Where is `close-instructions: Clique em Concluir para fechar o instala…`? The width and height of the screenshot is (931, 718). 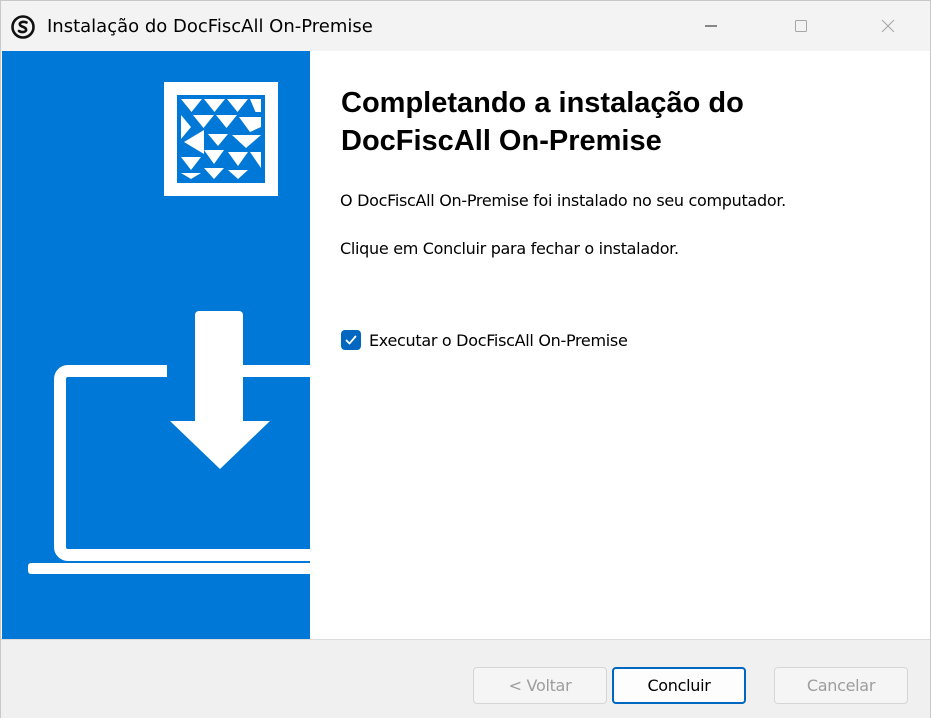
close-instructions: Clique em Concluir para fechar o instala… is located at coordinates (509, 248).